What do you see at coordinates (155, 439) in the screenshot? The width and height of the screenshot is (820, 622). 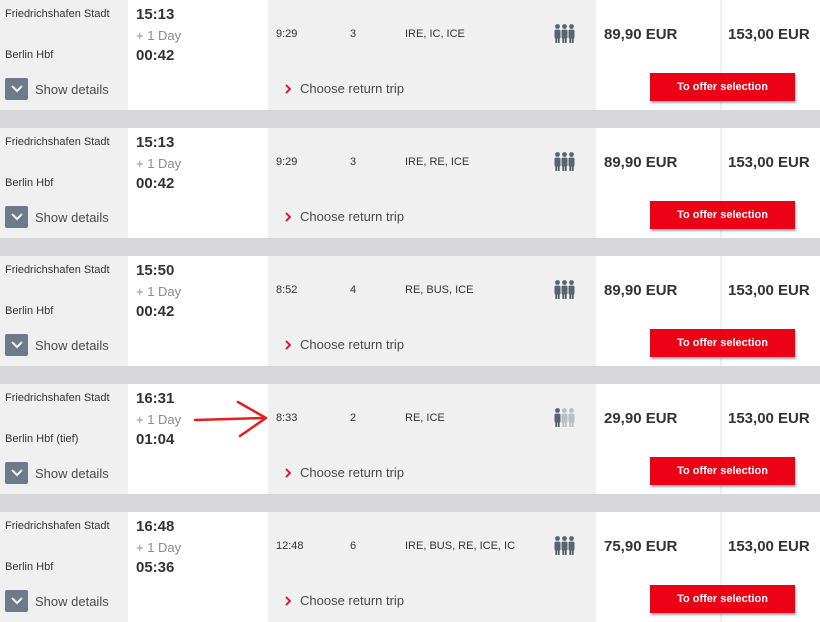 I see `arrival-time: 01:04` at bounding box center [155, 439].